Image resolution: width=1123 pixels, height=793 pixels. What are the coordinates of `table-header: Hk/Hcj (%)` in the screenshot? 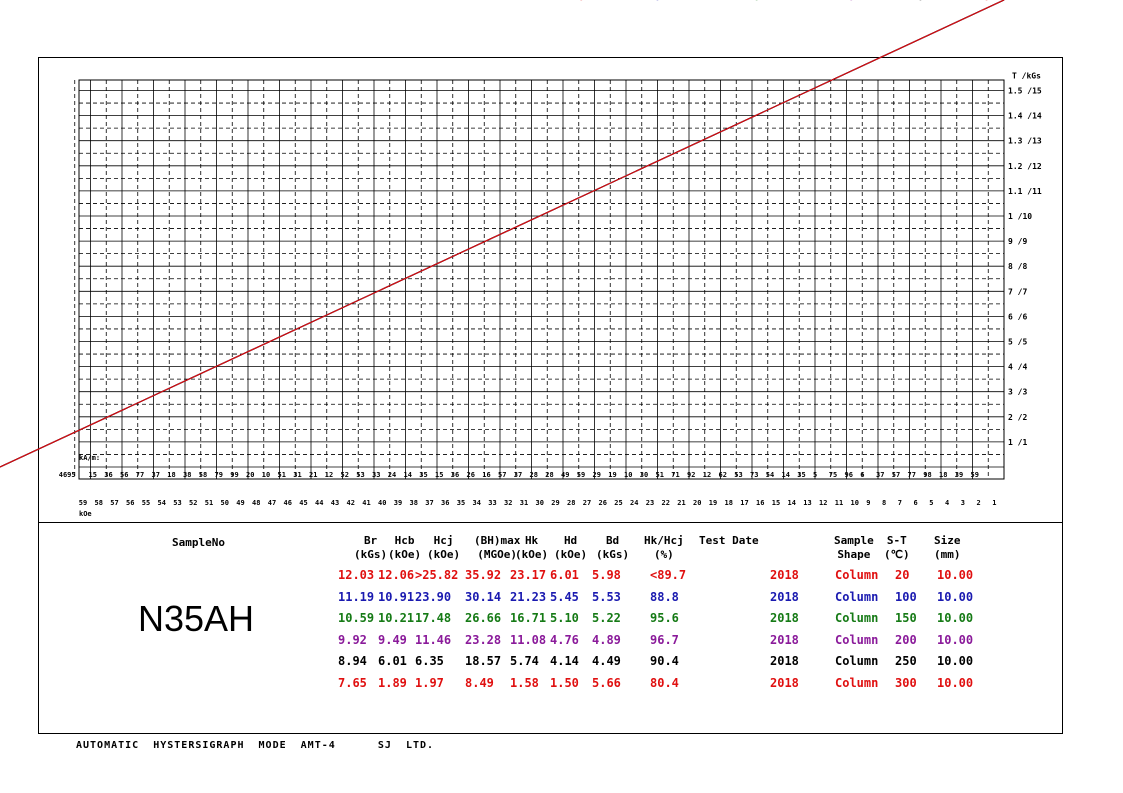 It's located at (664, 548).